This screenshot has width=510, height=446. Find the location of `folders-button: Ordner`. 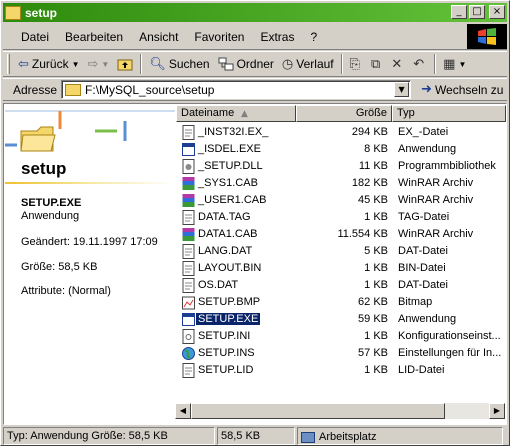

folders-button: Ordner is located at coordinates (246, 64).